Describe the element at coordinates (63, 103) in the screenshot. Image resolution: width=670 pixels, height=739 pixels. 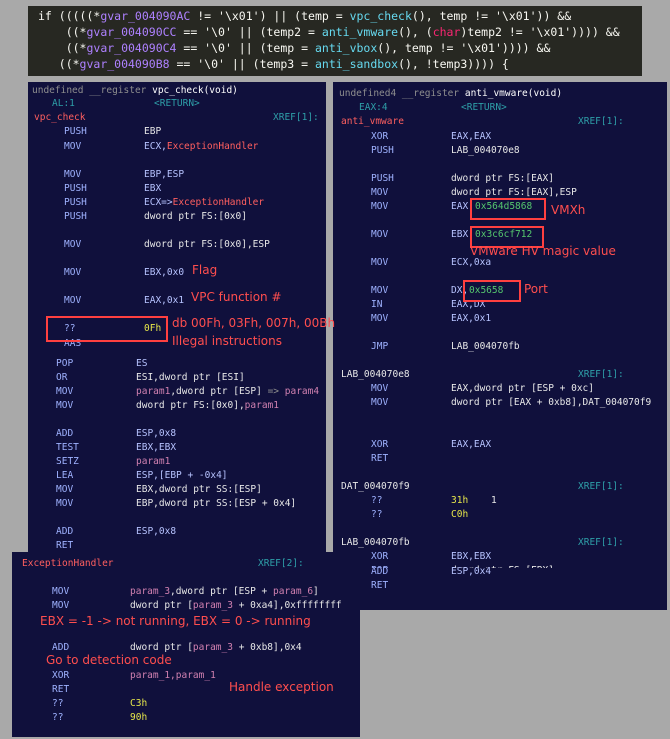
I see `return-register: AL:1` at that location.